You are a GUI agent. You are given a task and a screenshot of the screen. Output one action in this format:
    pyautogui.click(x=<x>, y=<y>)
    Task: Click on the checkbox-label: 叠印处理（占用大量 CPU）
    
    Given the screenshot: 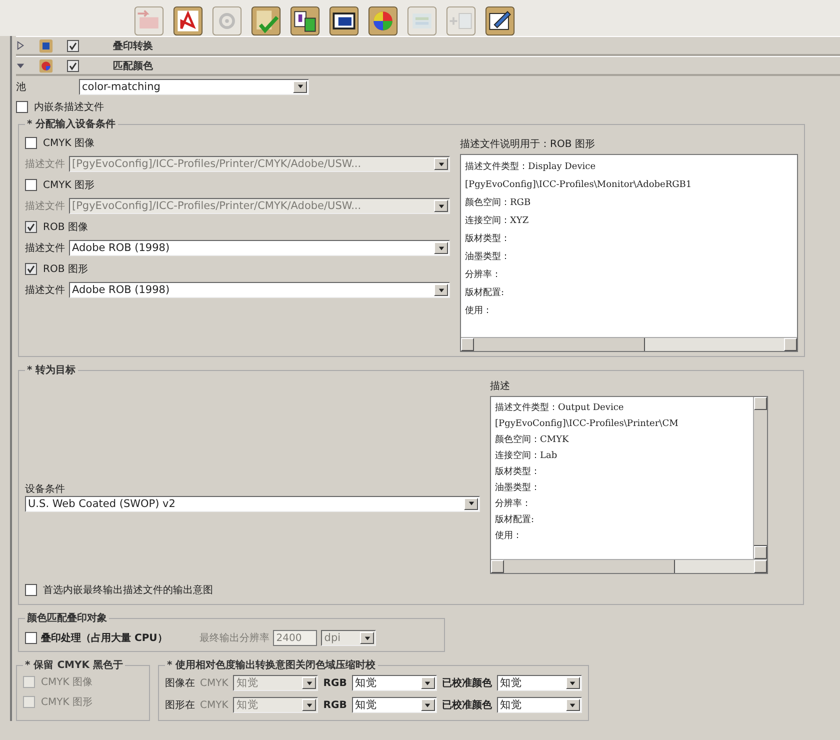 What is the action you would take?
    pyautogui.click(x=104, y=638)
    